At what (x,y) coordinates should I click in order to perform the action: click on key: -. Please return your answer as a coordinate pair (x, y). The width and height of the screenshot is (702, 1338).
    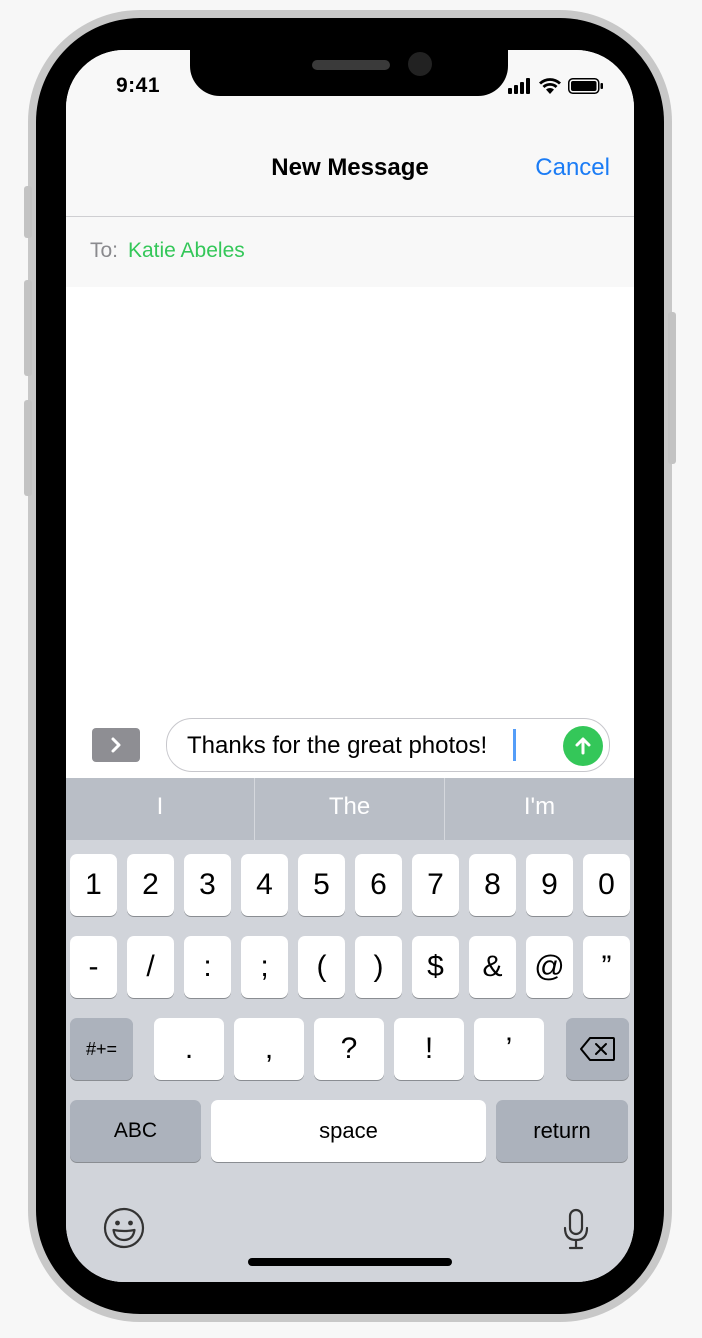
    Looking at the image, I should click on (93, 967).